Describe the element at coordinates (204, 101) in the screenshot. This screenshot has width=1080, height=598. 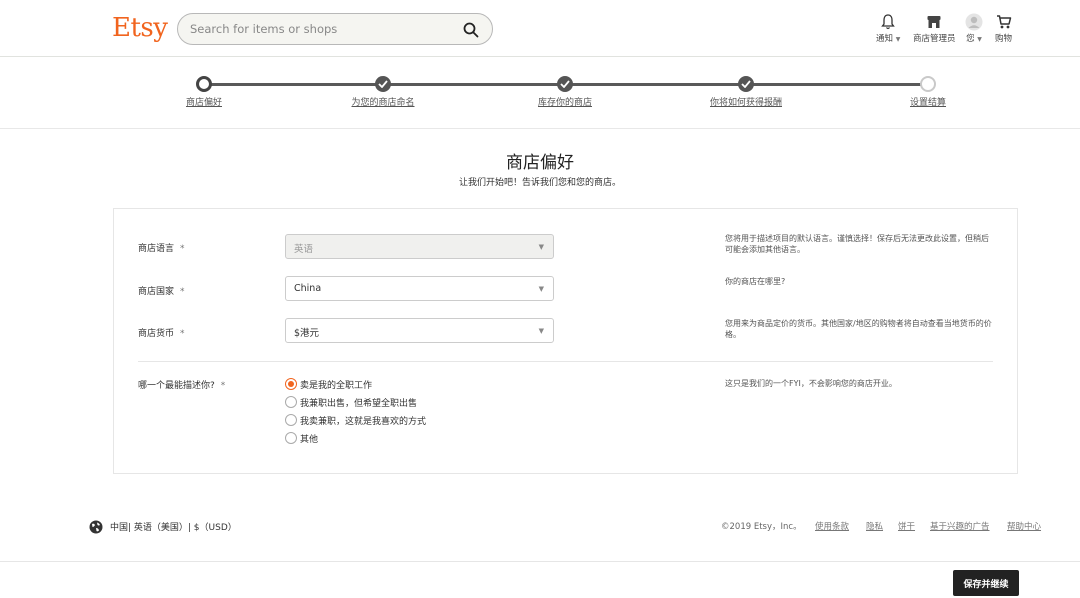
I see `step-label-shop-preferences: 商店偏好` at that location.